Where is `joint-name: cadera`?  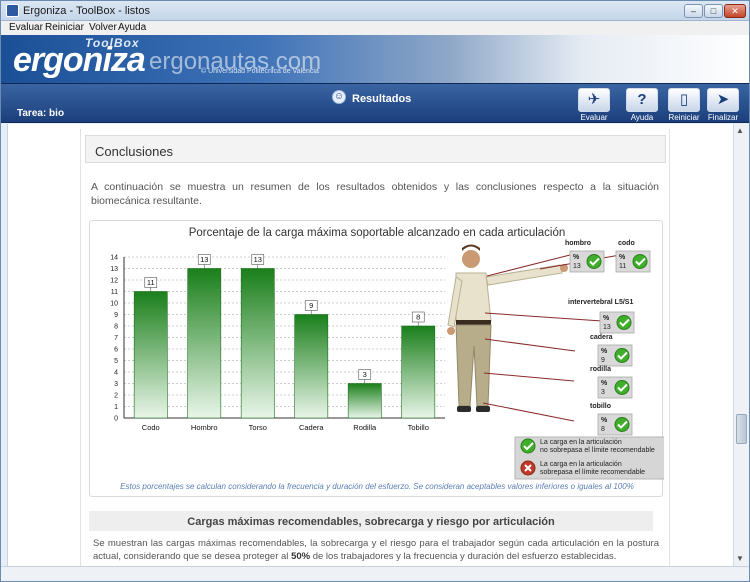 joint-name: cadera is located at coordinates (601, 337).